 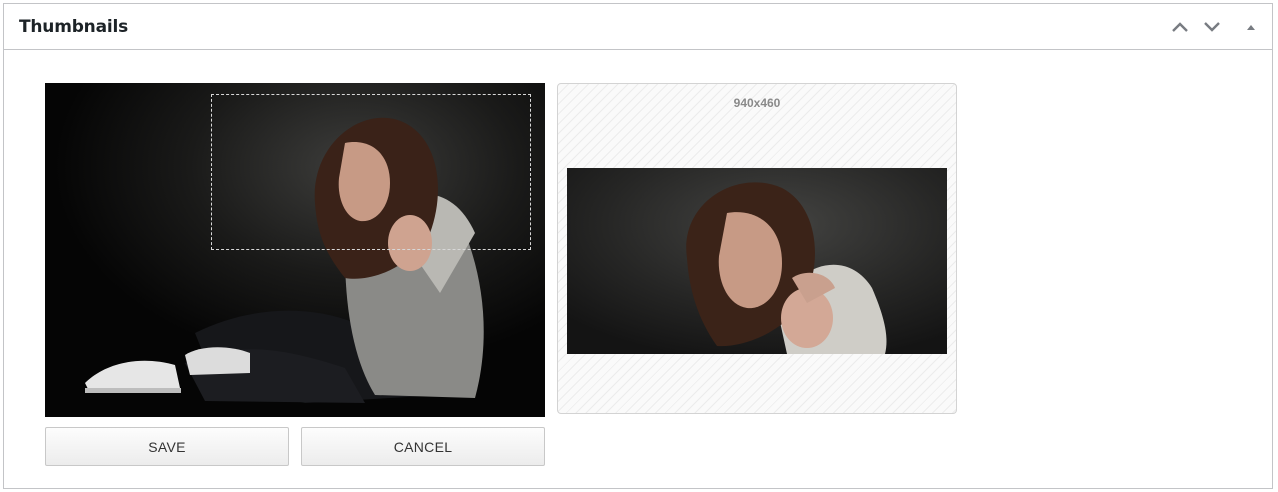 What do you see at coordinates (757, 103) in the screenshot?
I see `preview-size-label: 940x460` at bounding box center [757, 103].